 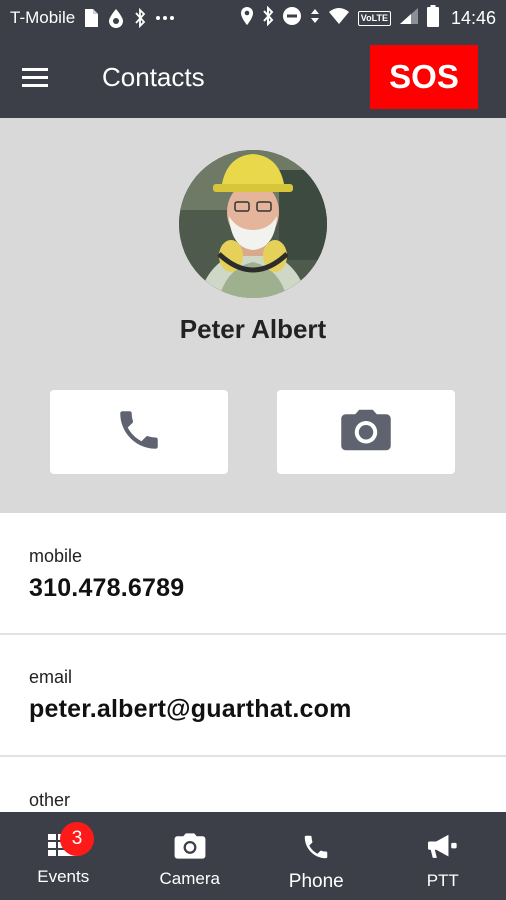 What do you see at coordinates (91, 18) in the screenshot?
I see `file-icon` at bounding box center [91, 18].